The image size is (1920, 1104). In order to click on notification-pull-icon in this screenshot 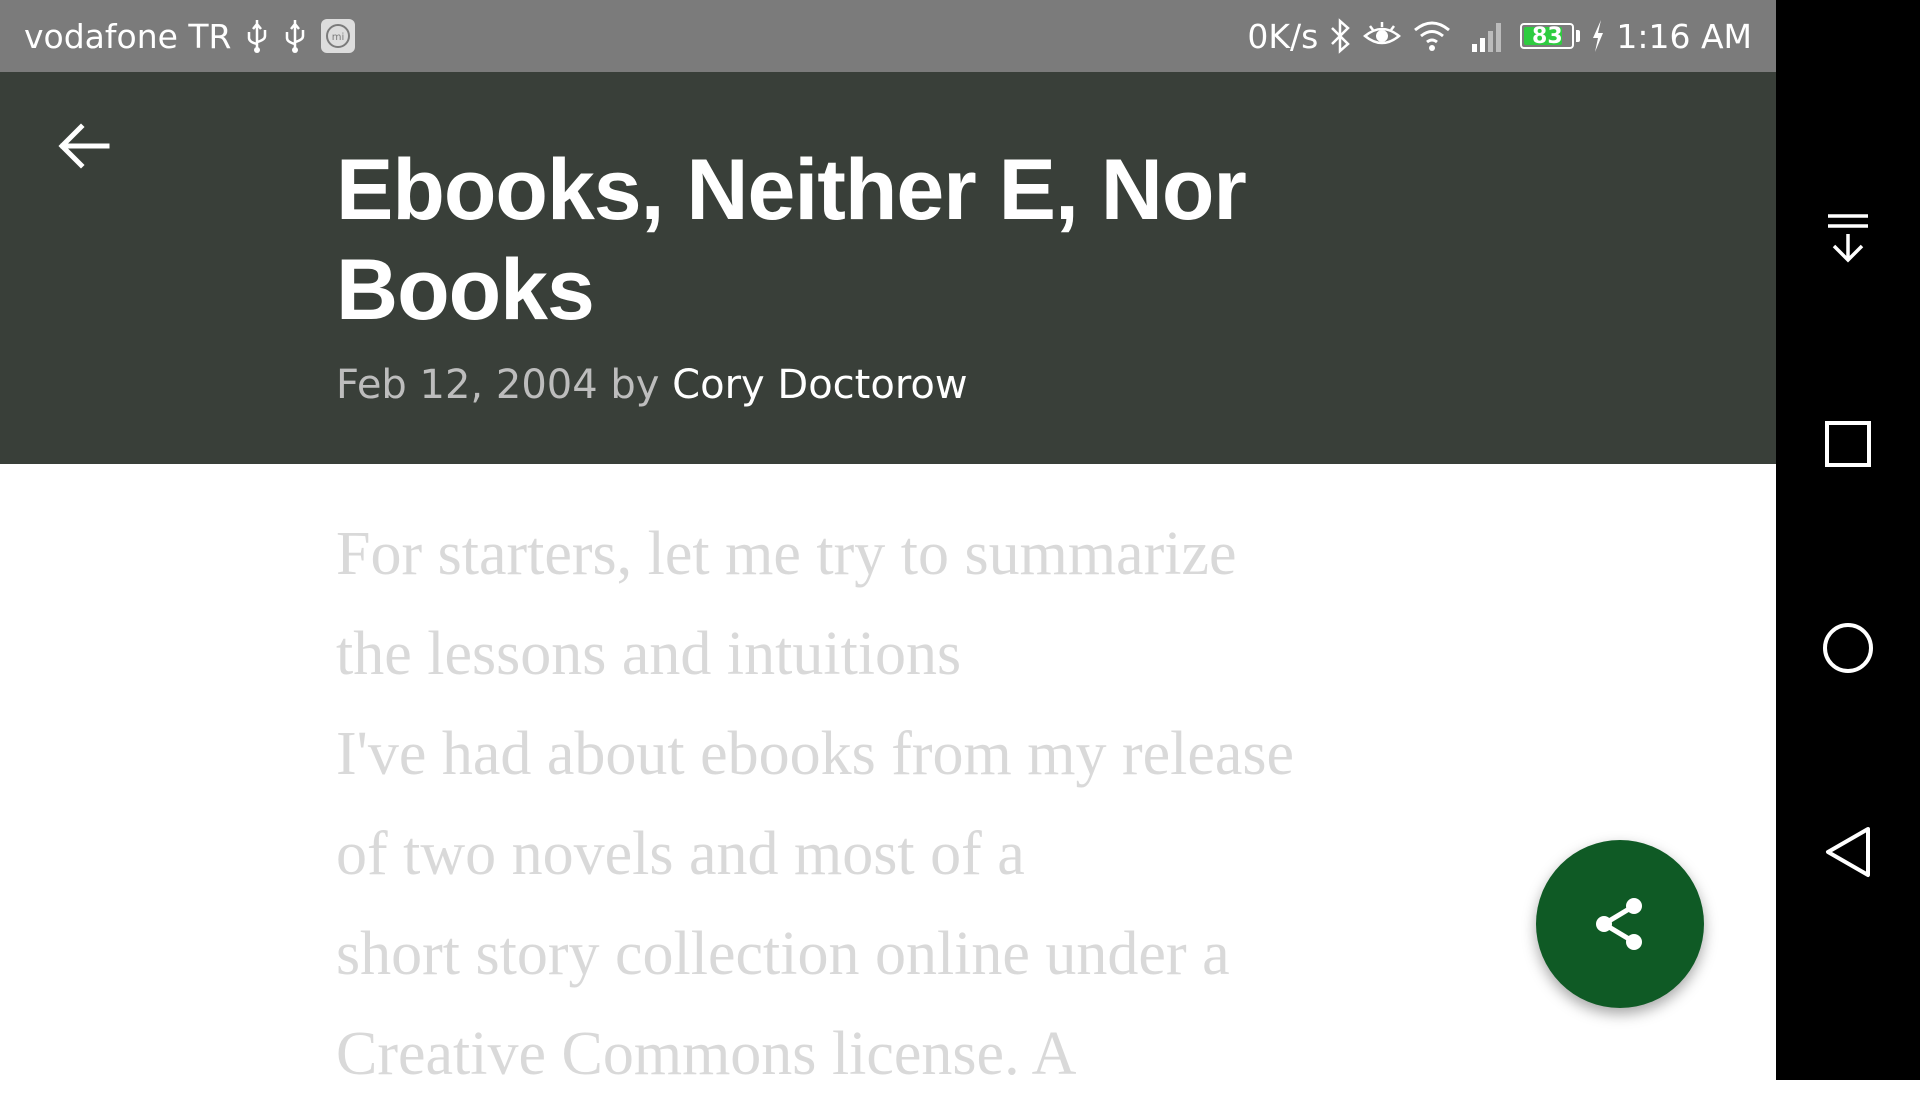, I will do `click(1848, 238)`.